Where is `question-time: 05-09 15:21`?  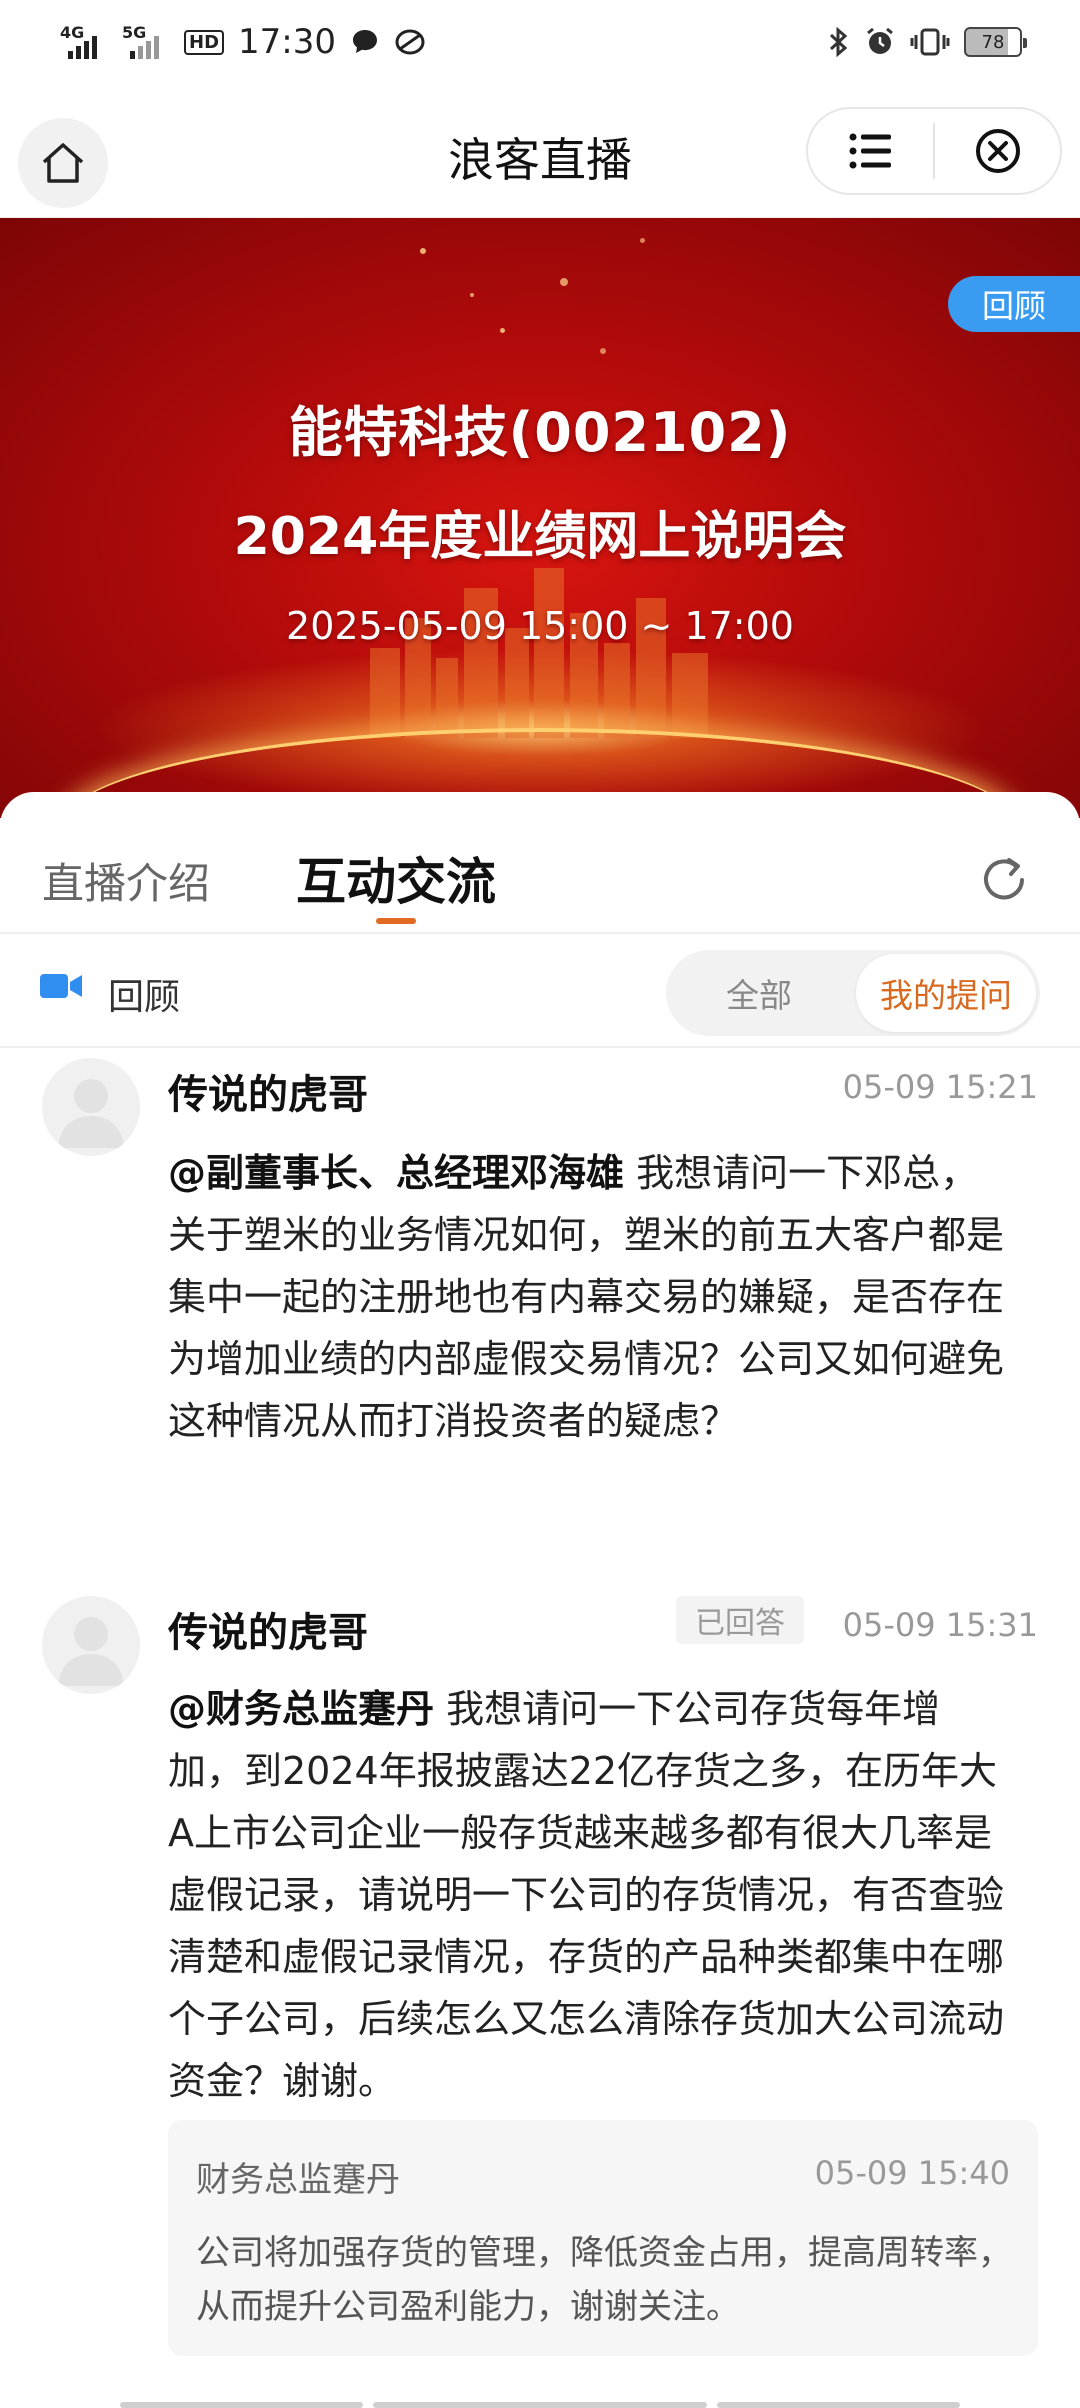 question-time: 05-09 15:21 is located at coordinates (940, 1087).